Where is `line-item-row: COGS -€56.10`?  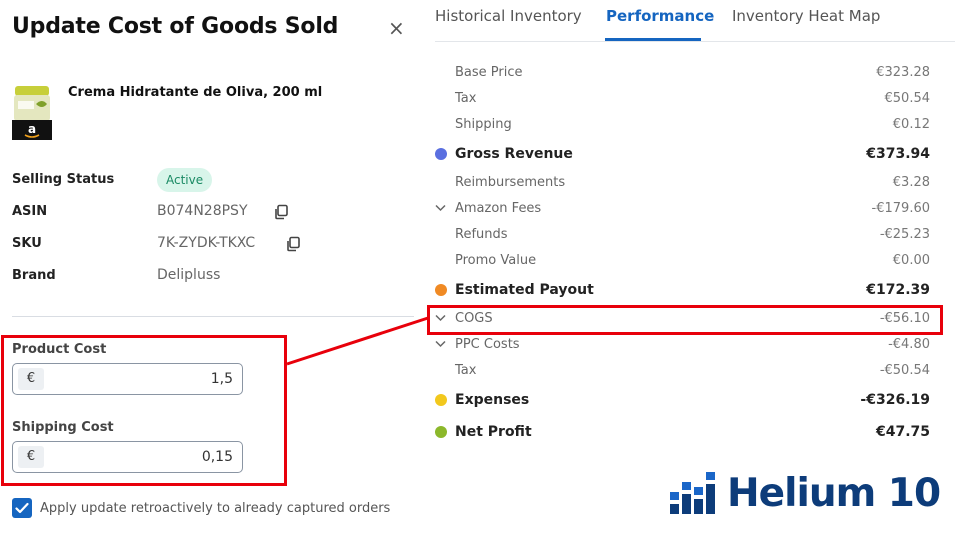 line-item-row: COGS -€56.10 is located at coordinates (682, 319).